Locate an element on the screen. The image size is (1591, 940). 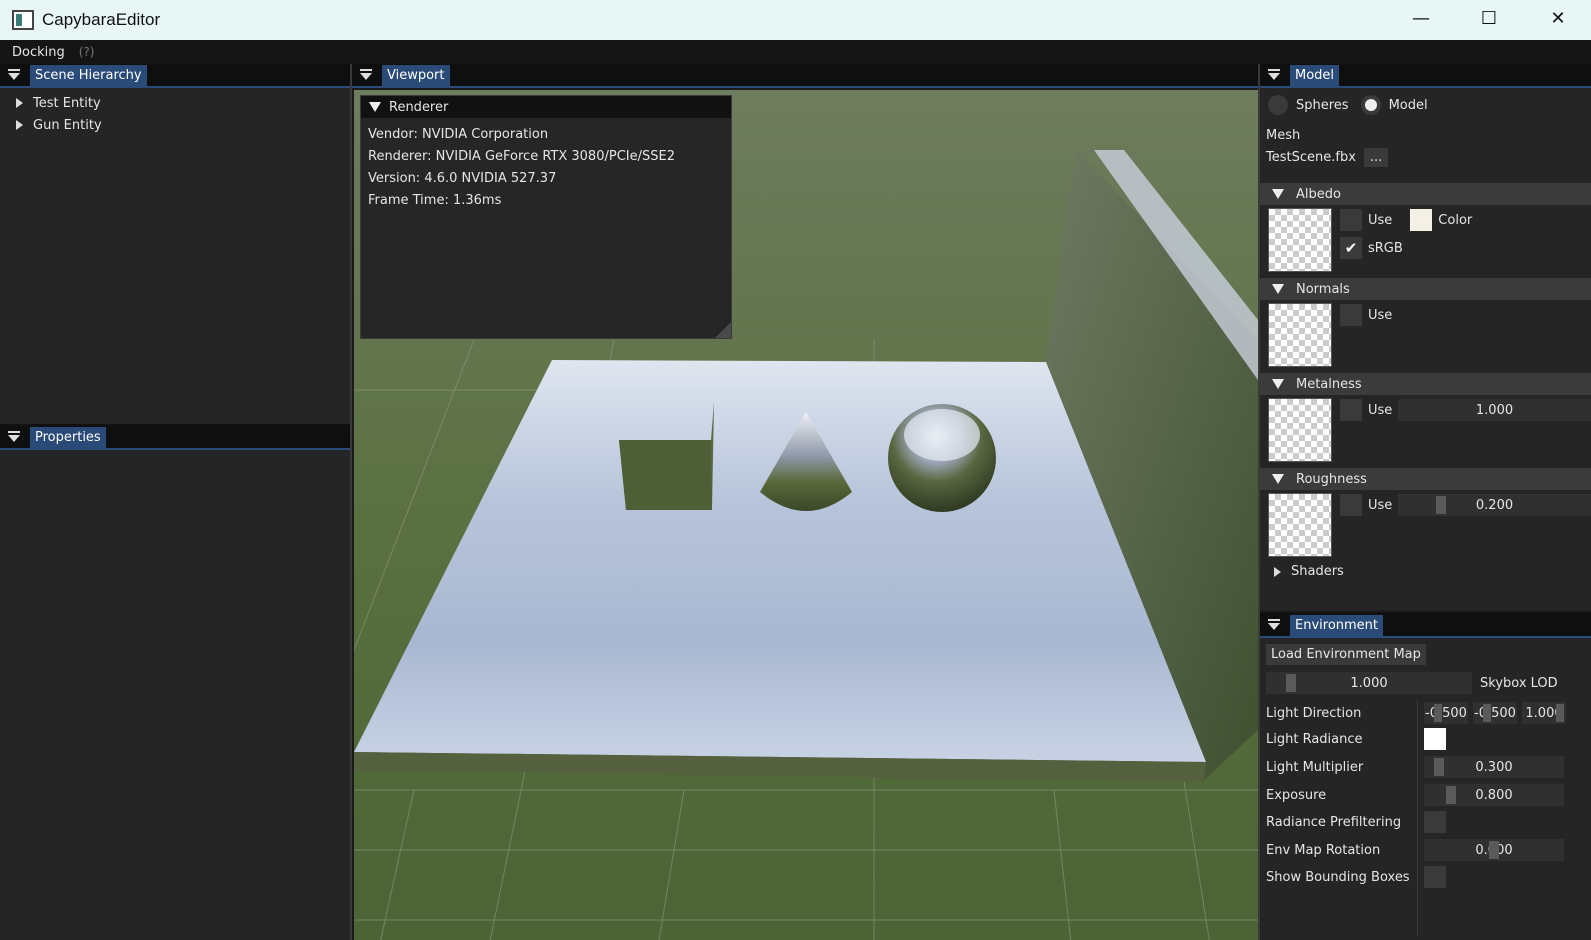
skybox-lod-label: Skybox LOD is located at coordinates (1519, 683).